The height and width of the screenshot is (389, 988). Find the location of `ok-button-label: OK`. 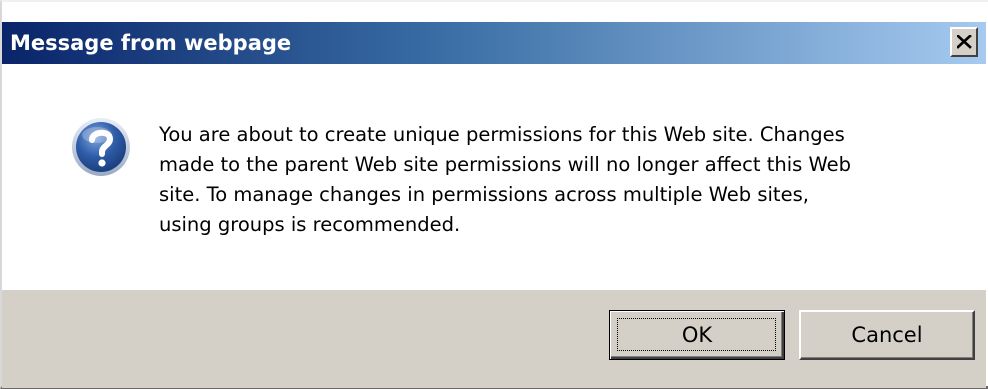

ok-button-label: OK is located at coordinates (697, 335).